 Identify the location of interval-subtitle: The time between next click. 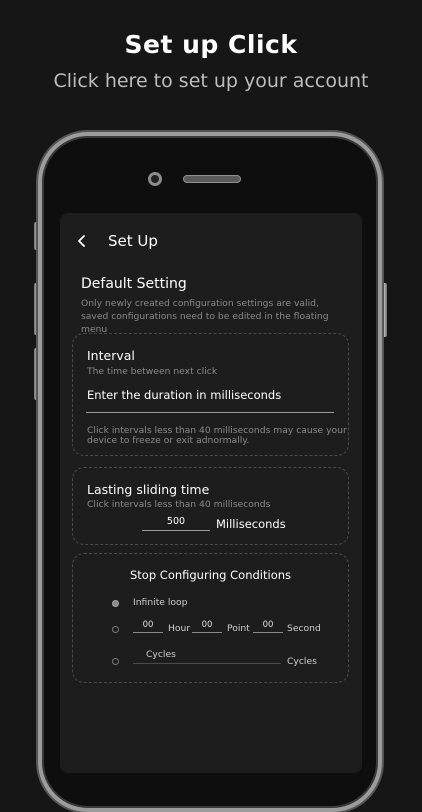
(152, 371).